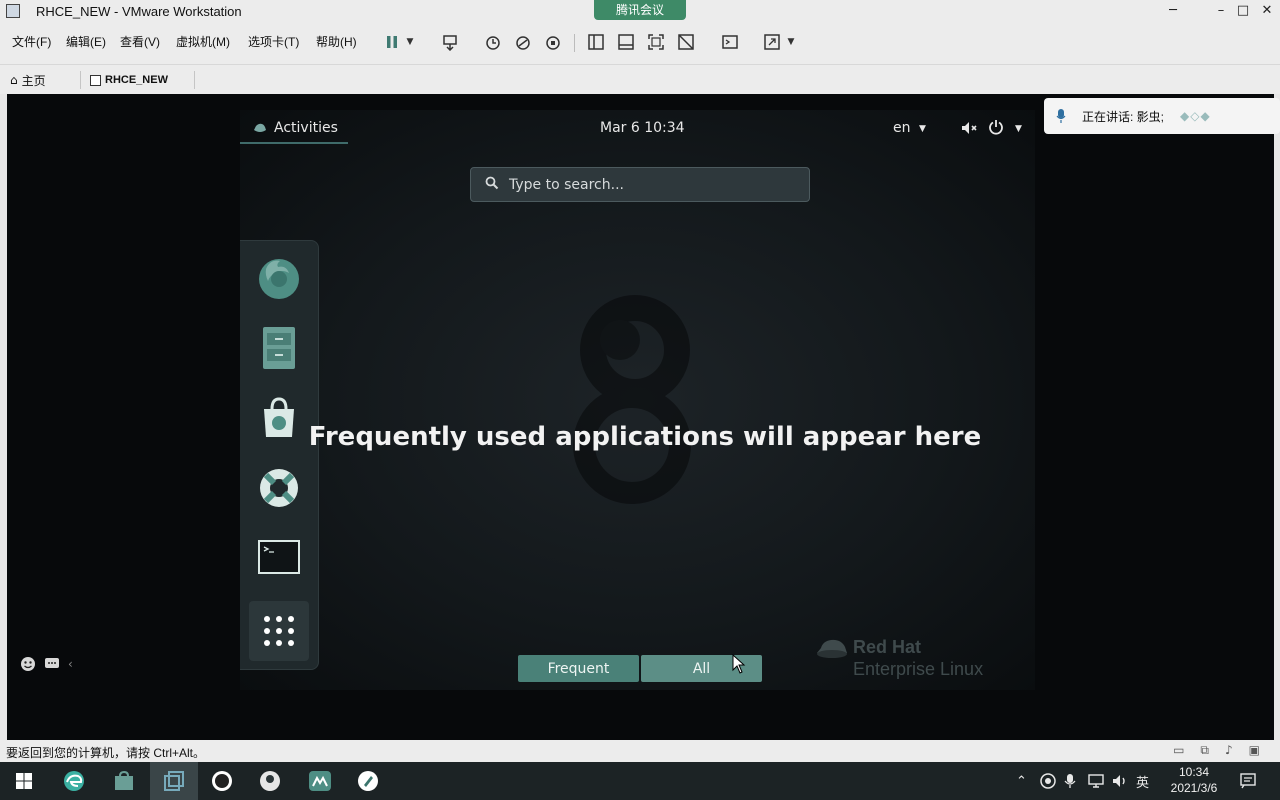 Image resolution: width=1280 pixels, height=800 pixels. I want to click on edge-icon, so click(74, 781).